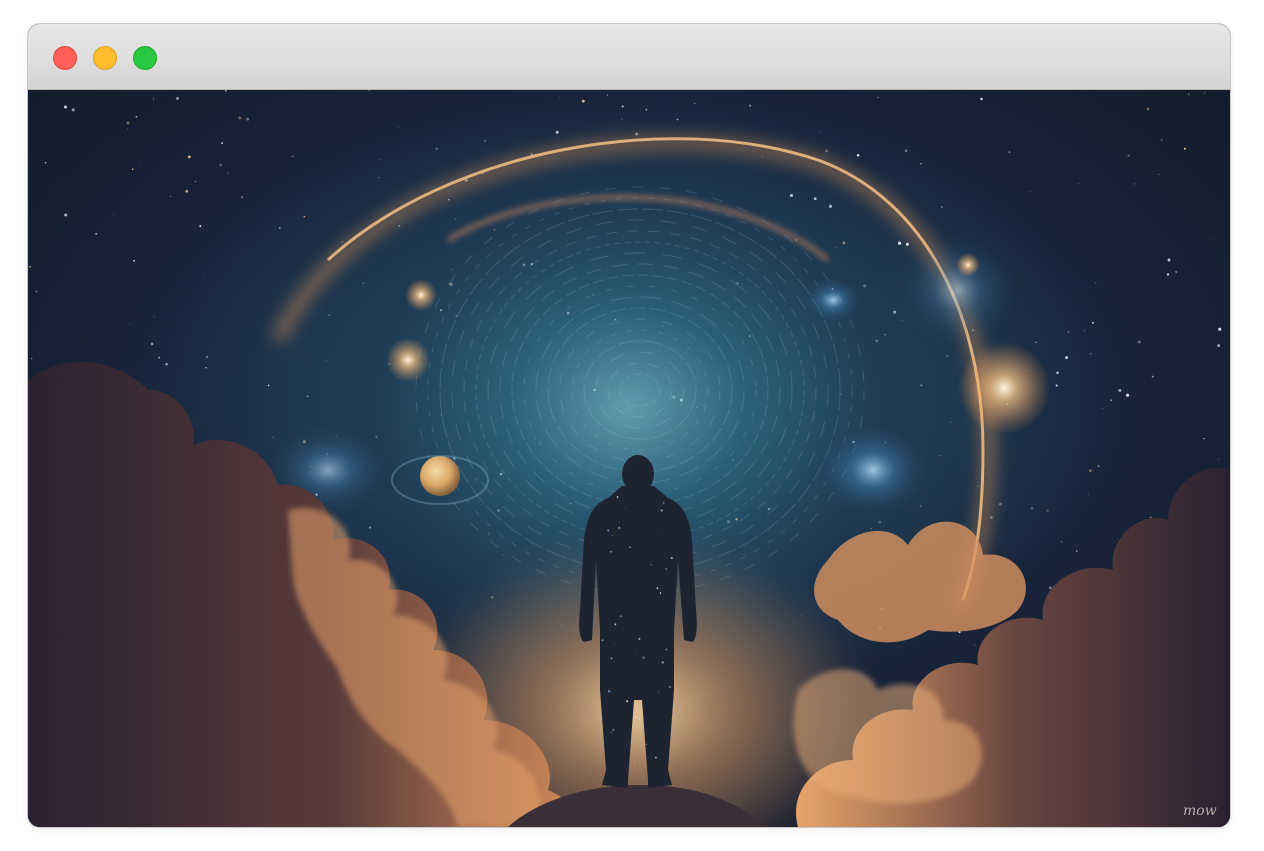 The image size is (1264, 851). What do you see at coordinates (145, 58) in the screenshot?
I see `zoom-button` at bounding box center [145, 58].